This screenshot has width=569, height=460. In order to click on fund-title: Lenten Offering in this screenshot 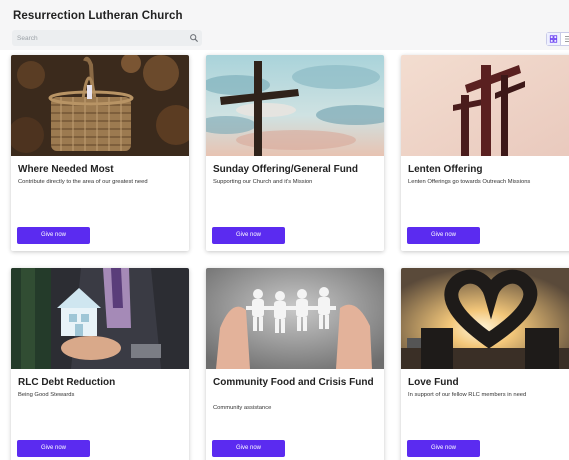, I will do `click(445, 169)`.